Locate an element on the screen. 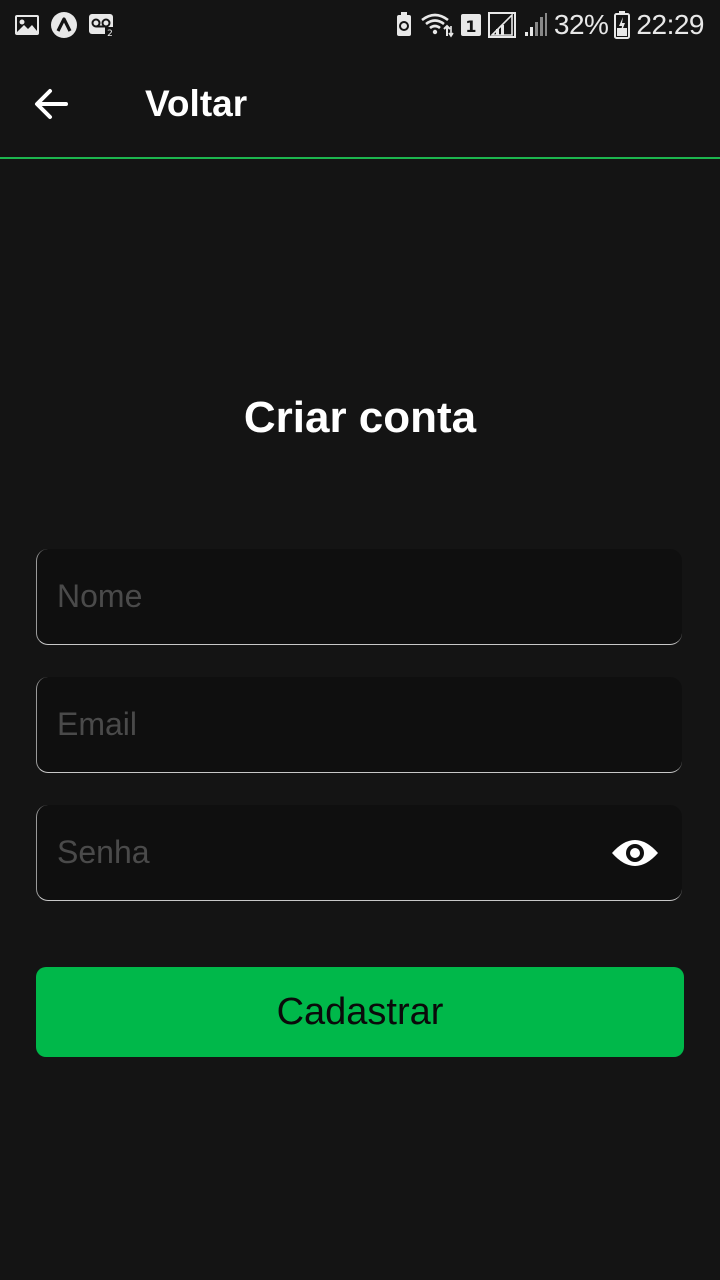 Image resolution: width=720 pixels, height=1280 pixels. password-field is located at coordinates (359, 853).